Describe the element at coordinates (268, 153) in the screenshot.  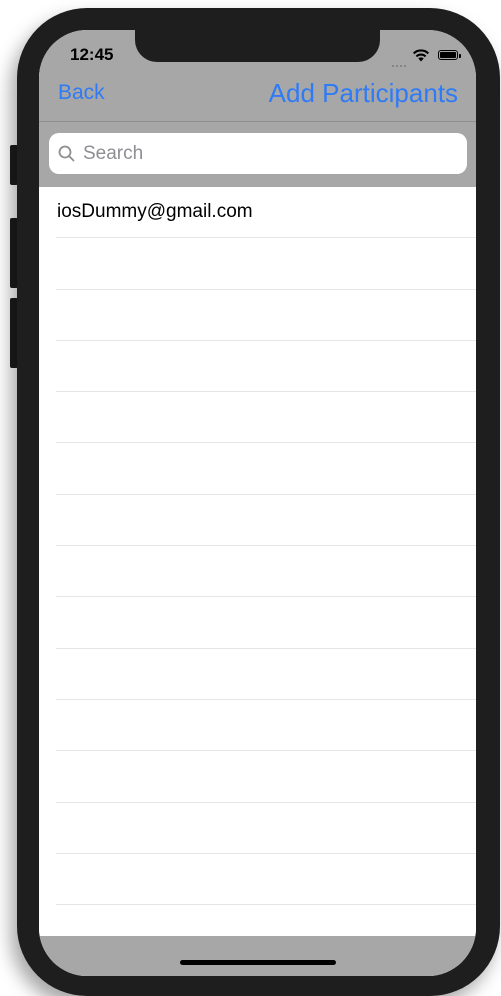
I see `search-input` at that location.